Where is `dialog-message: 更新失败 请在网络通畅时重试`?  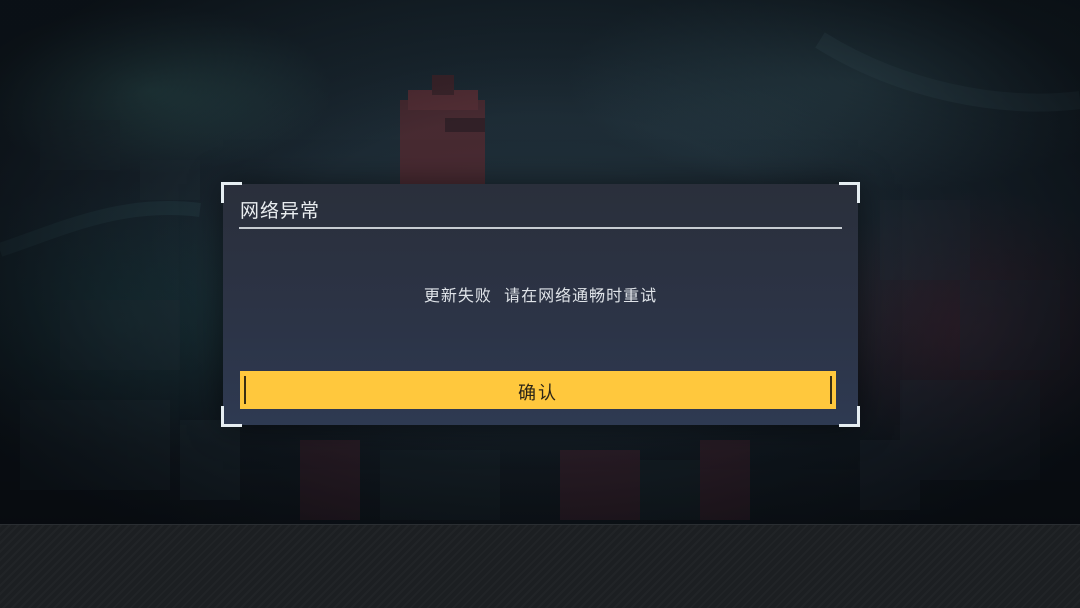
dialog-message: 更新失败 请在网络通畅时重试 is located at coordinates (540, 295).